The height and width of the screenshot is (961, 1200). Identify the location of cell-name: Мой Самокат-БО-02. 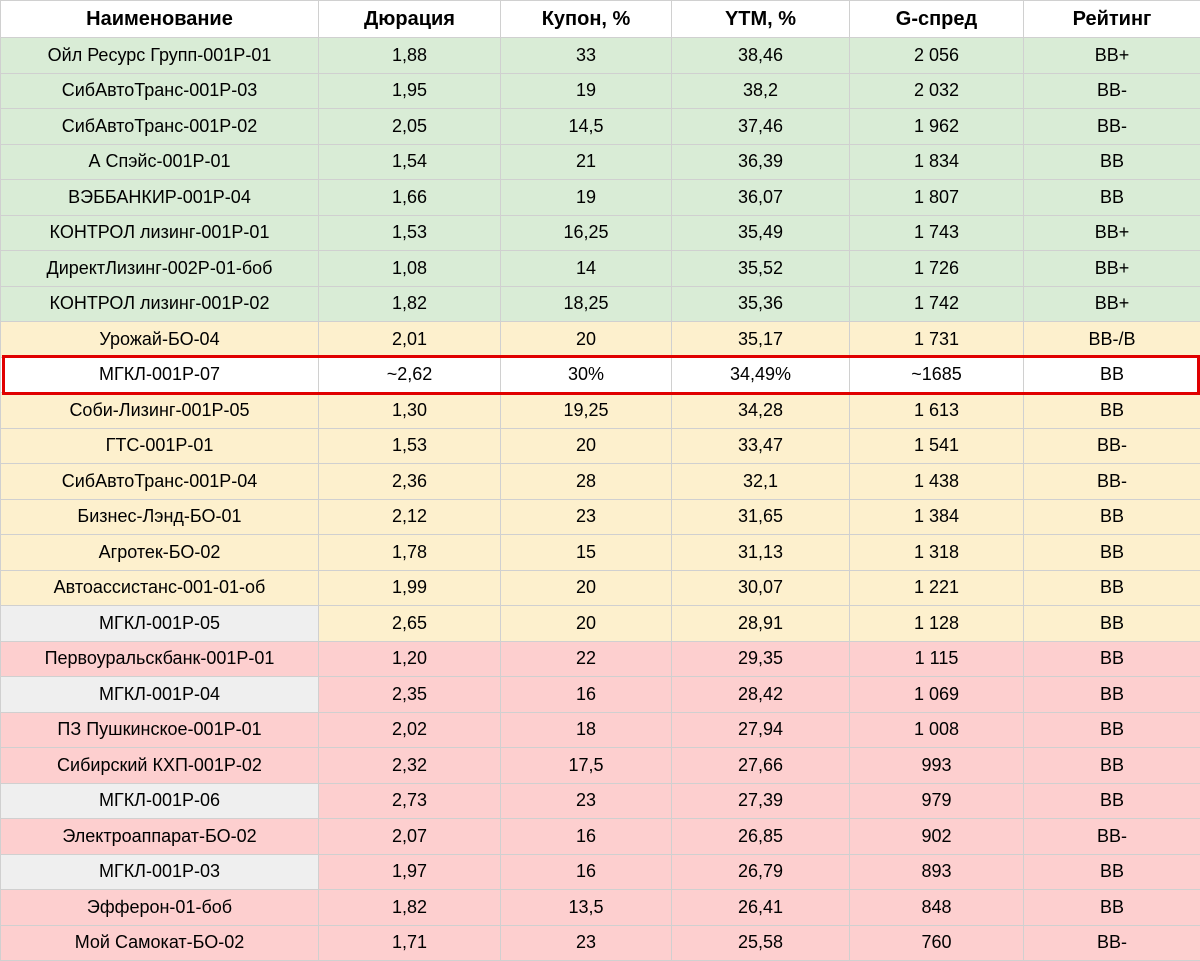
(160, 943).